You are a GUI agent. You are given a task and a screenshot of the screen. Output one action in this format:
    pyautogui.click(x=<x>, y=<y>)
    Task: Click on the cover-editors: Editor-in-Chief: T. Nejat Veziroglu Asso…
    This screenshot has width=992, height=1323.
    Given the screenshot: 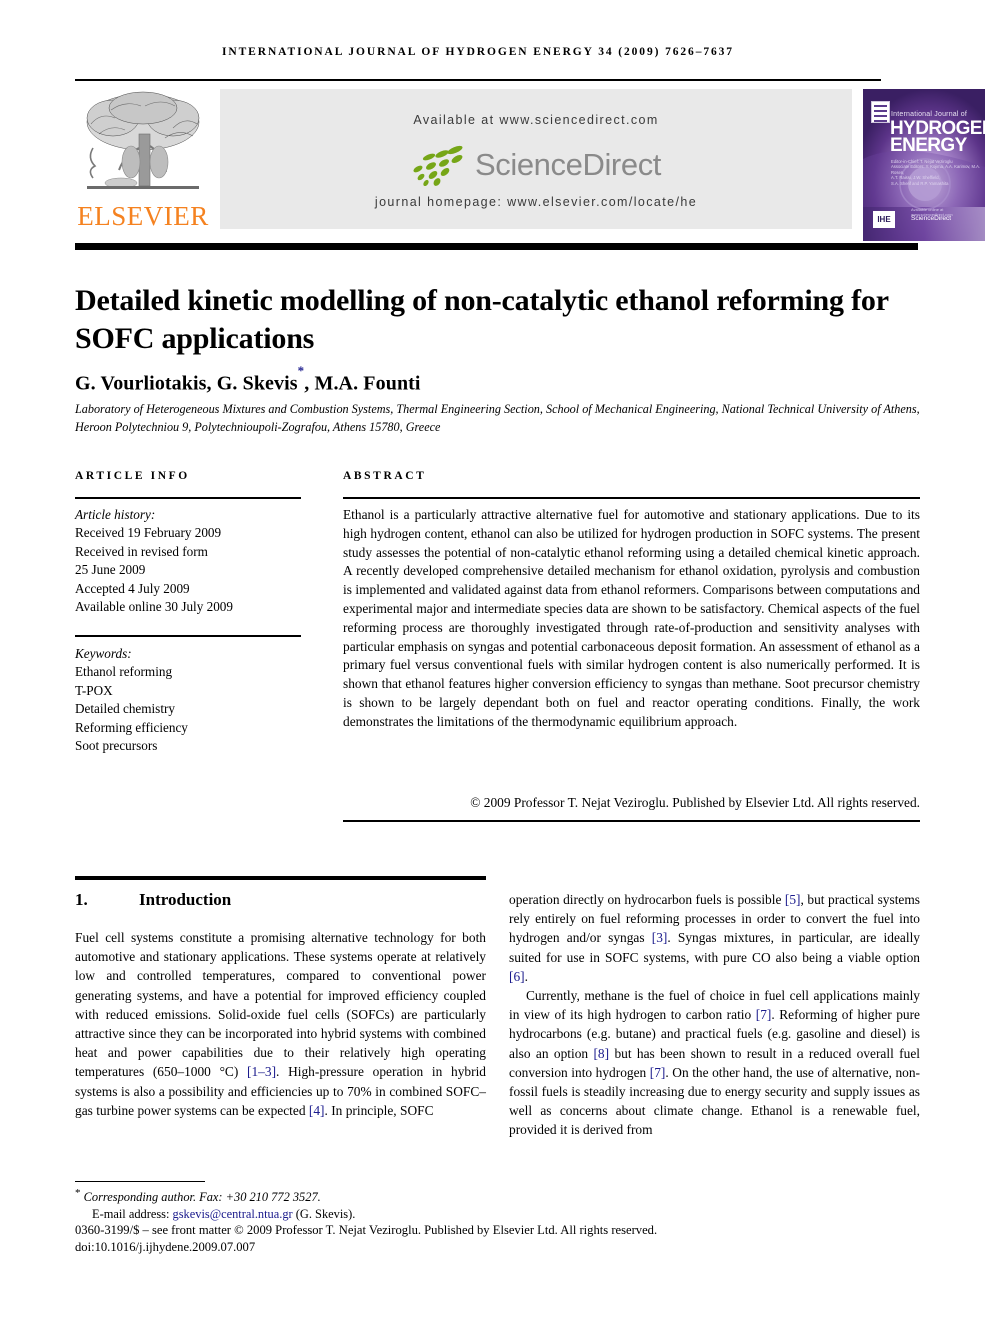 What is the action you would take?
    pyautogui.click(x=936, y=172)
    